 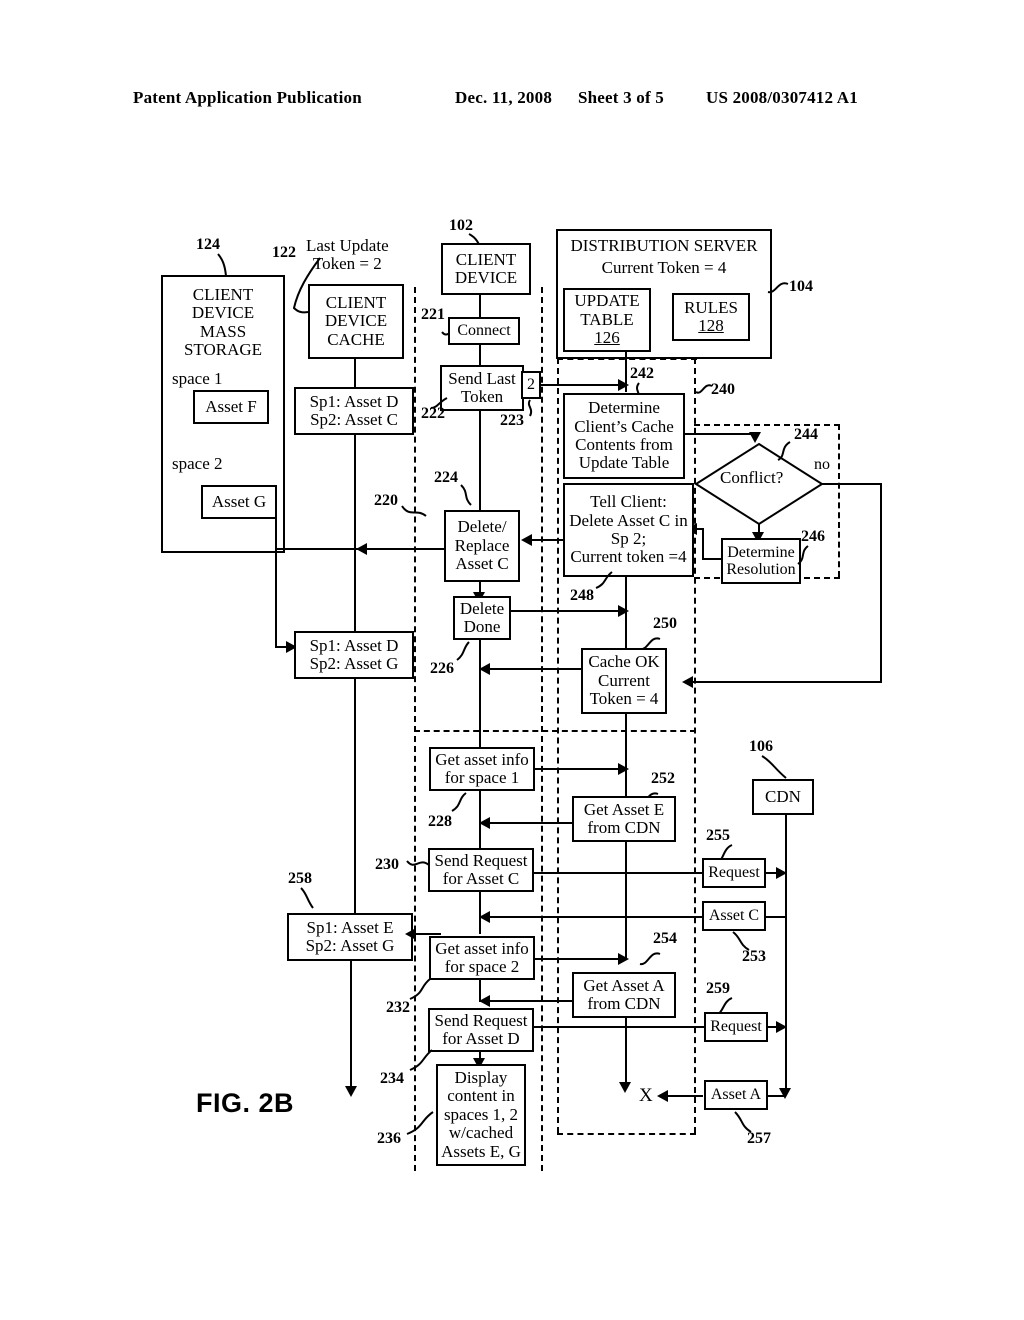 I want to click on client-device-title-1: CLIENT, so click(x=486, y=259).